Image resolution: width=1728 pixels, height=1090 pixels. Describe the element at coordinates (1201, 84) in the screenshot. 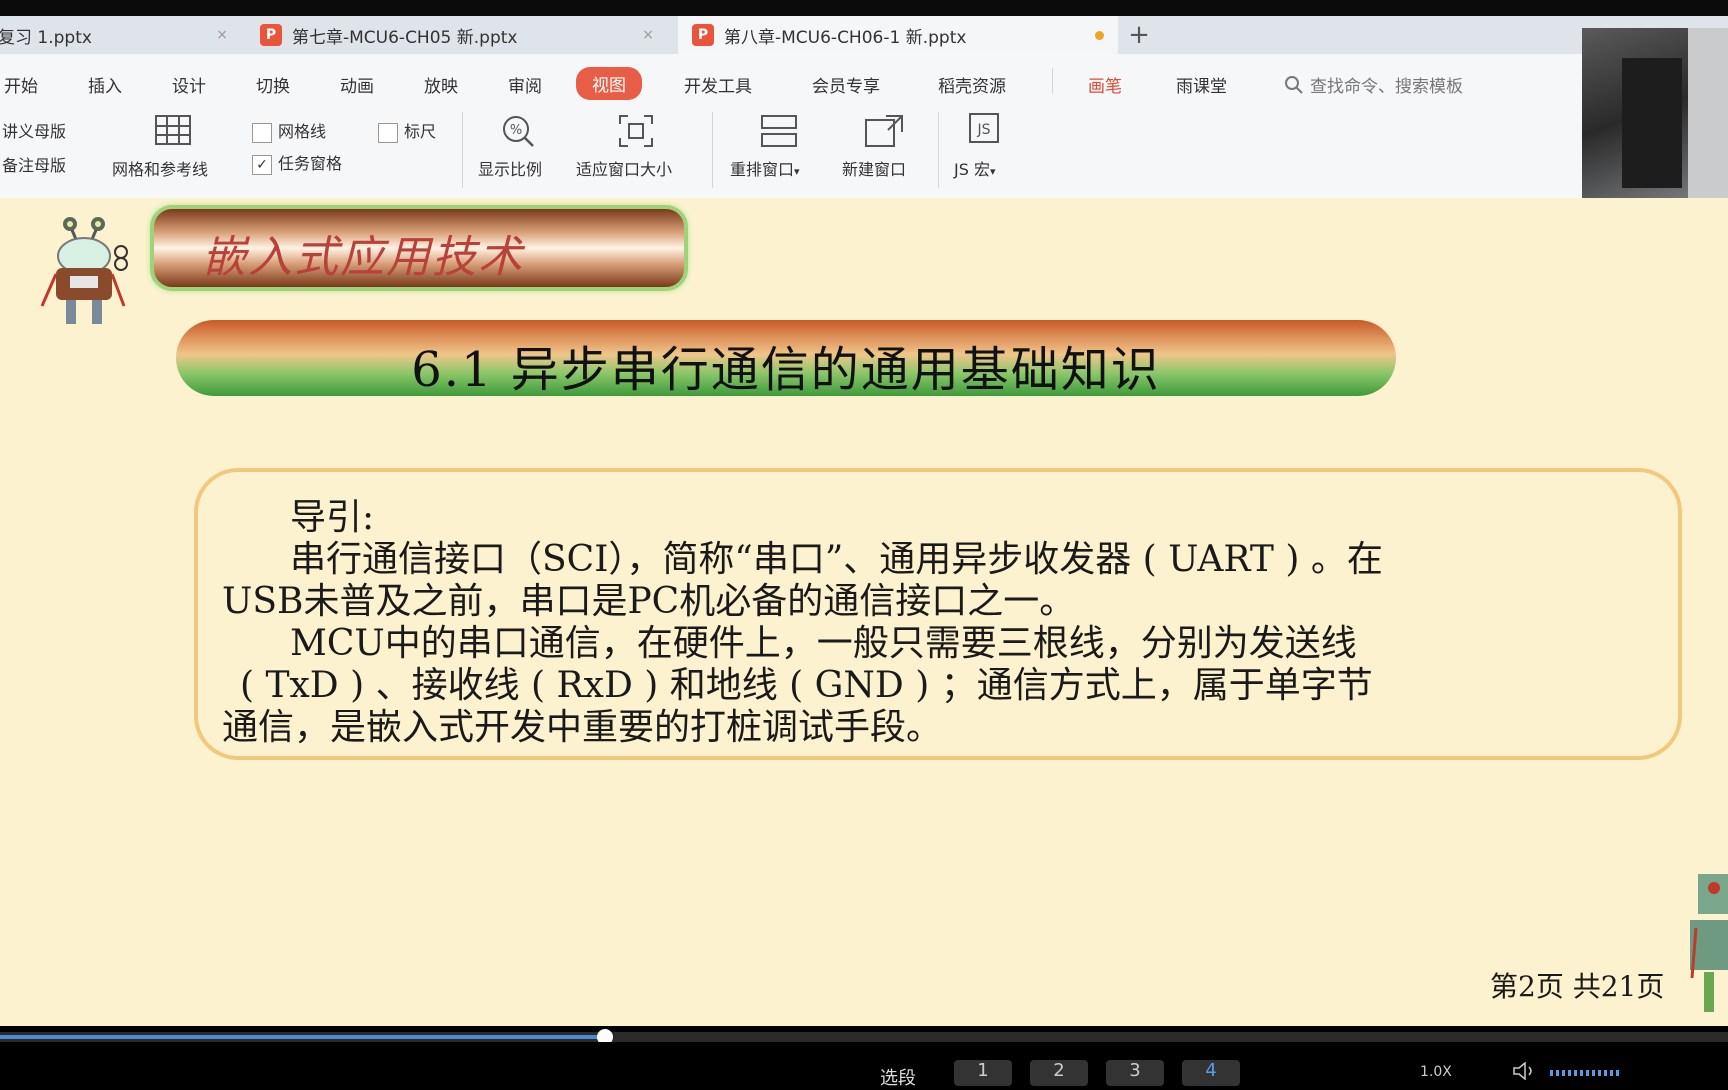

I see `menu-rain-classroom: 雨课堂` at that location.